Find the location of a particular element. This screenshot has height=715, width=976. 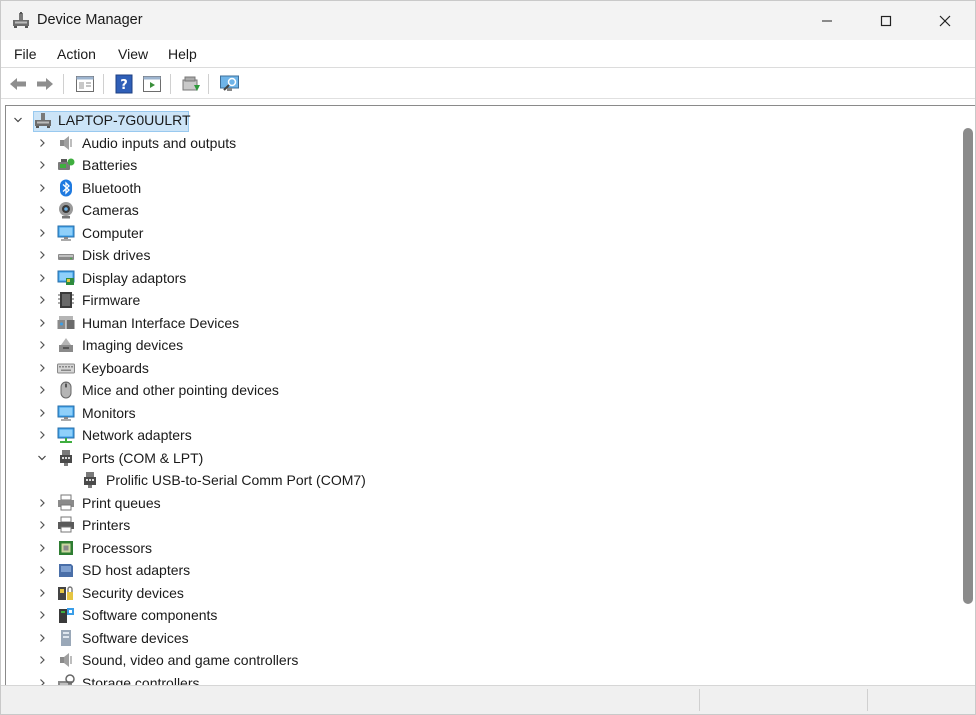

tree-item-bluetooth: Bluetooth is located at coordinates (481, 188).